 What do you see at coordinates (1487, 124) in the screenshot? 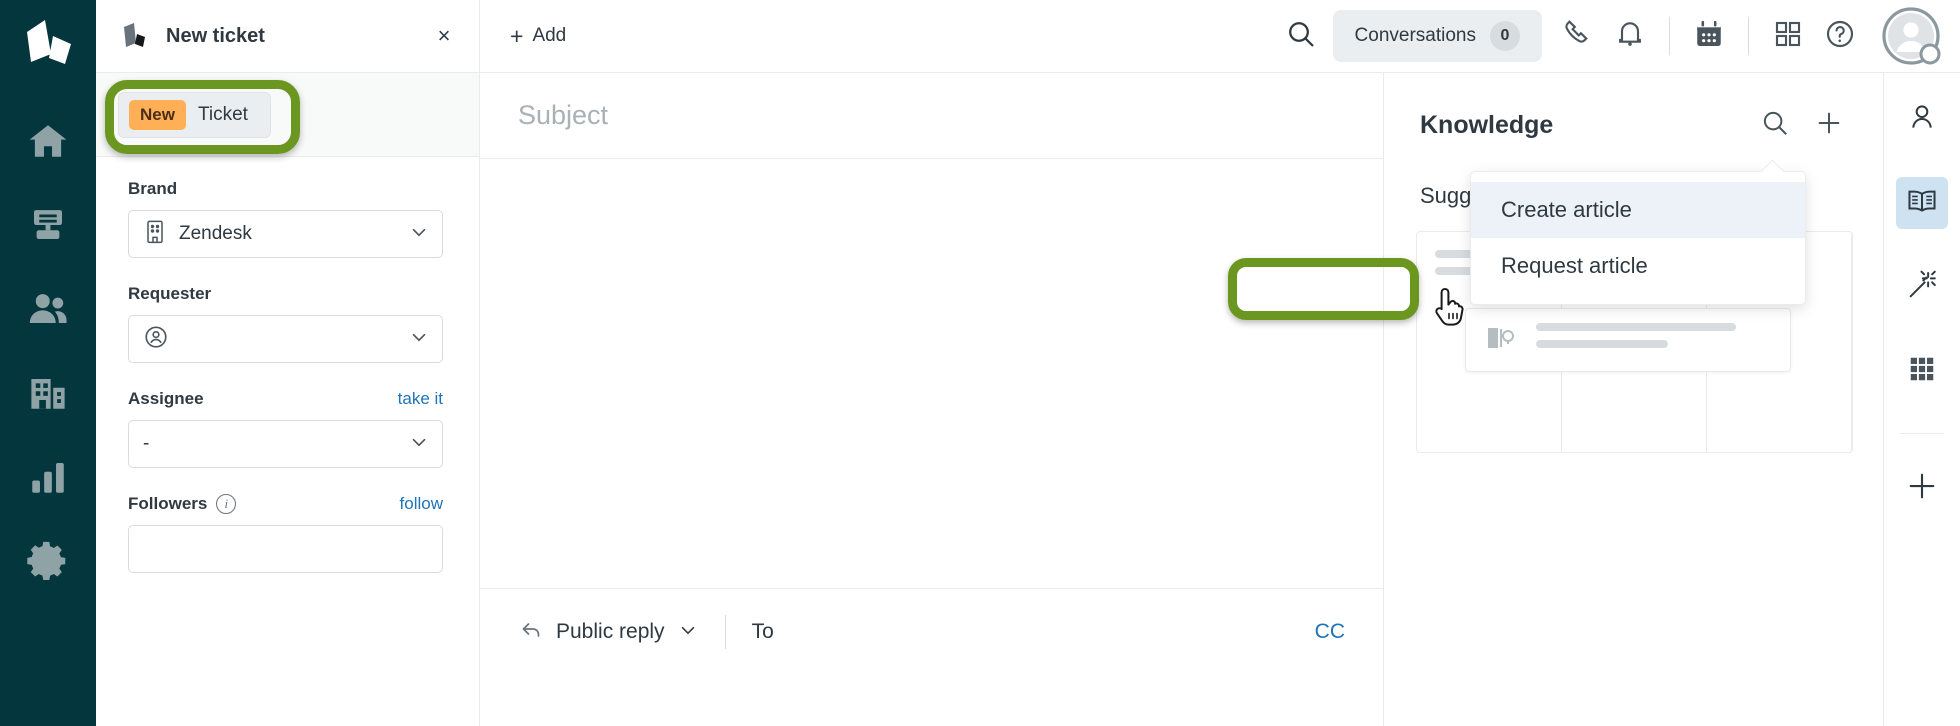
I see `knowledge-title: Knowledge` at bounding box center [1487, 124].